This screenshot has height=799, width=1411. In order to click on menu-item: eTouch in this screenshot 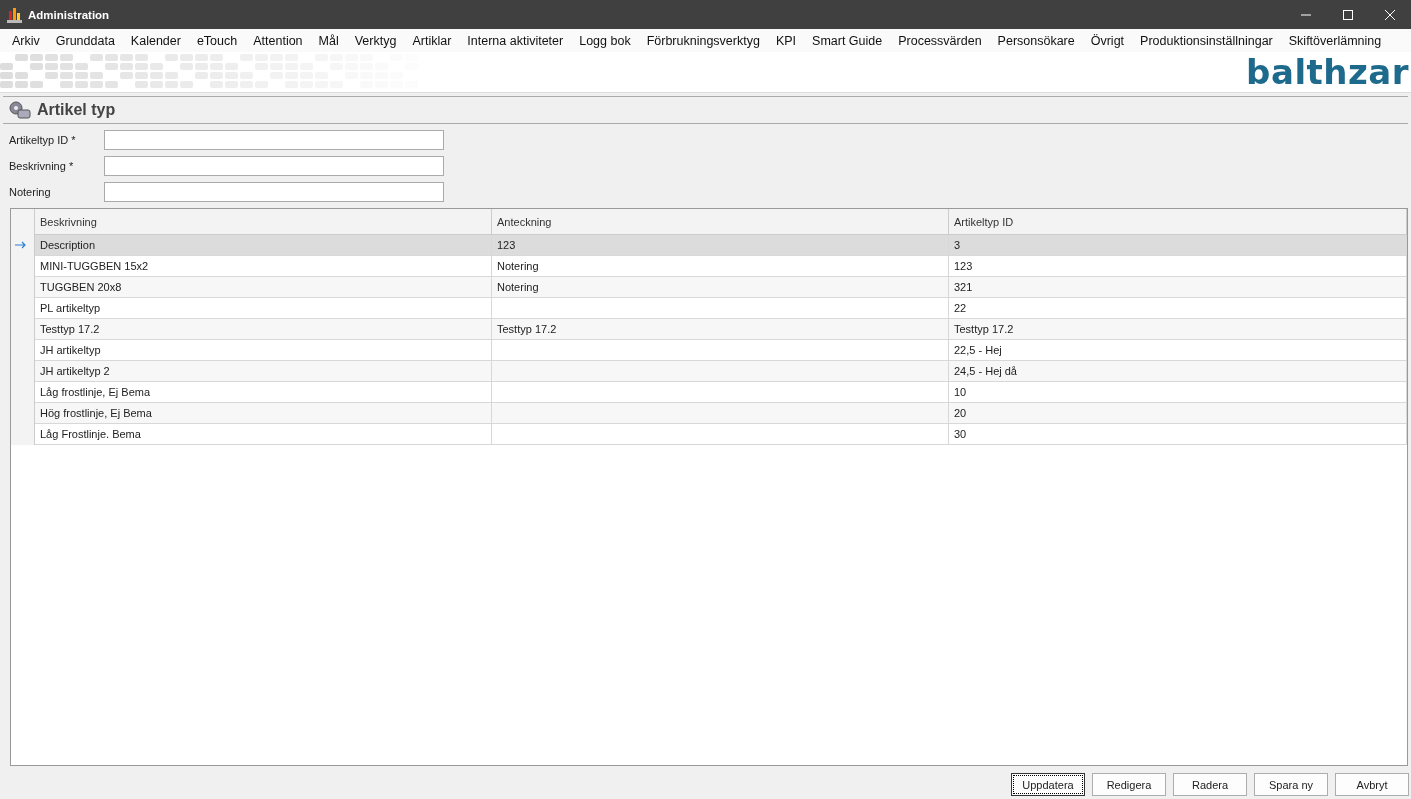, I will do `click(217, 40)`.